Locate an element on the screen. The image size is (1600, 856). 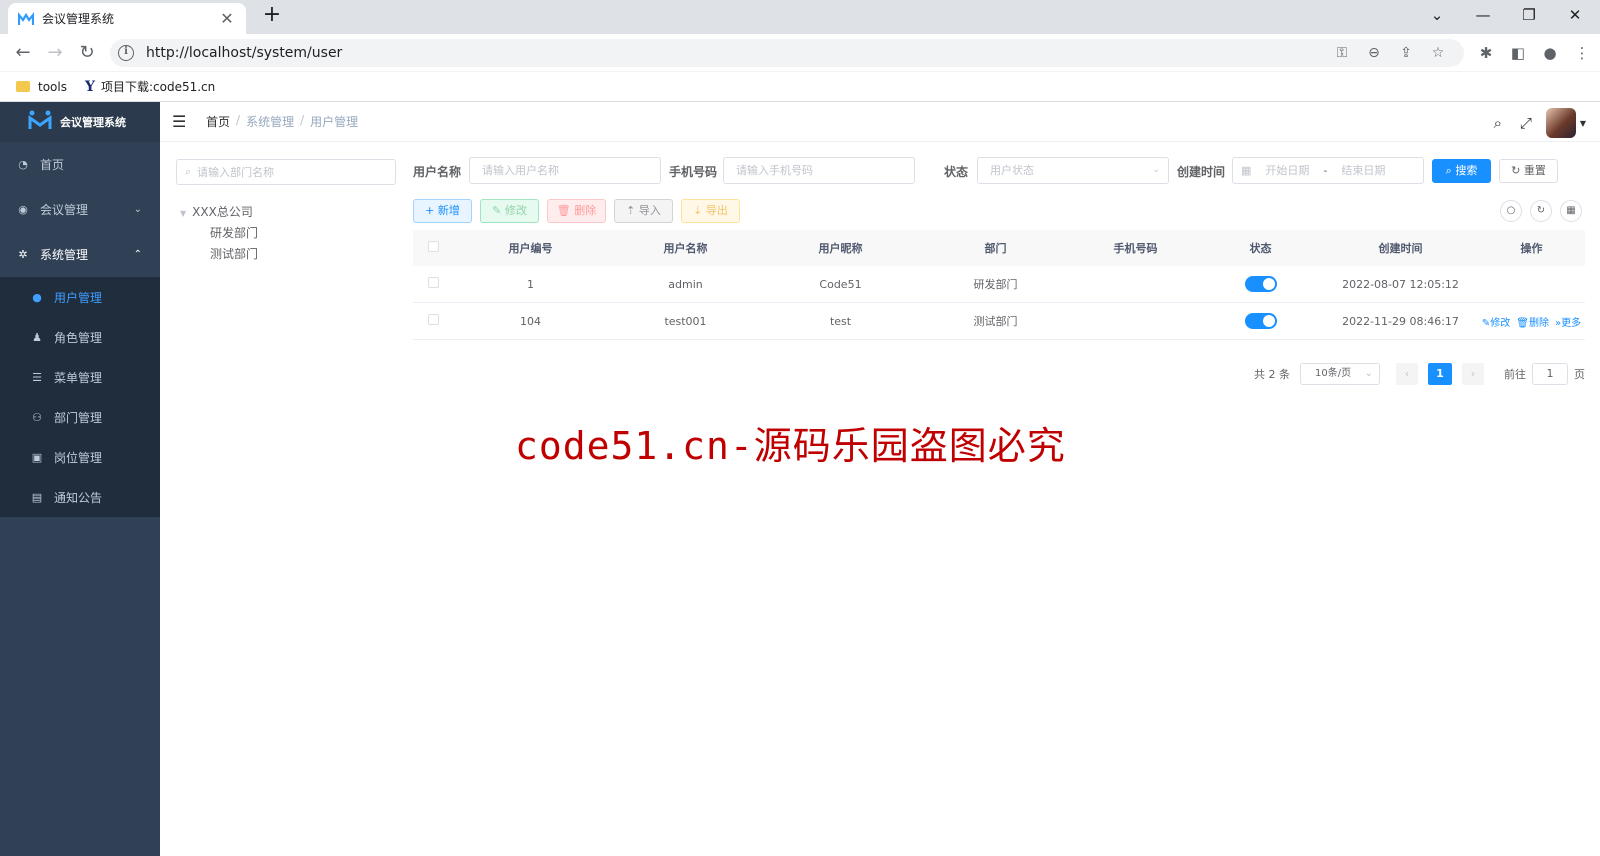
prev-page-button: ‹ is located at coordinates (1407, 374).